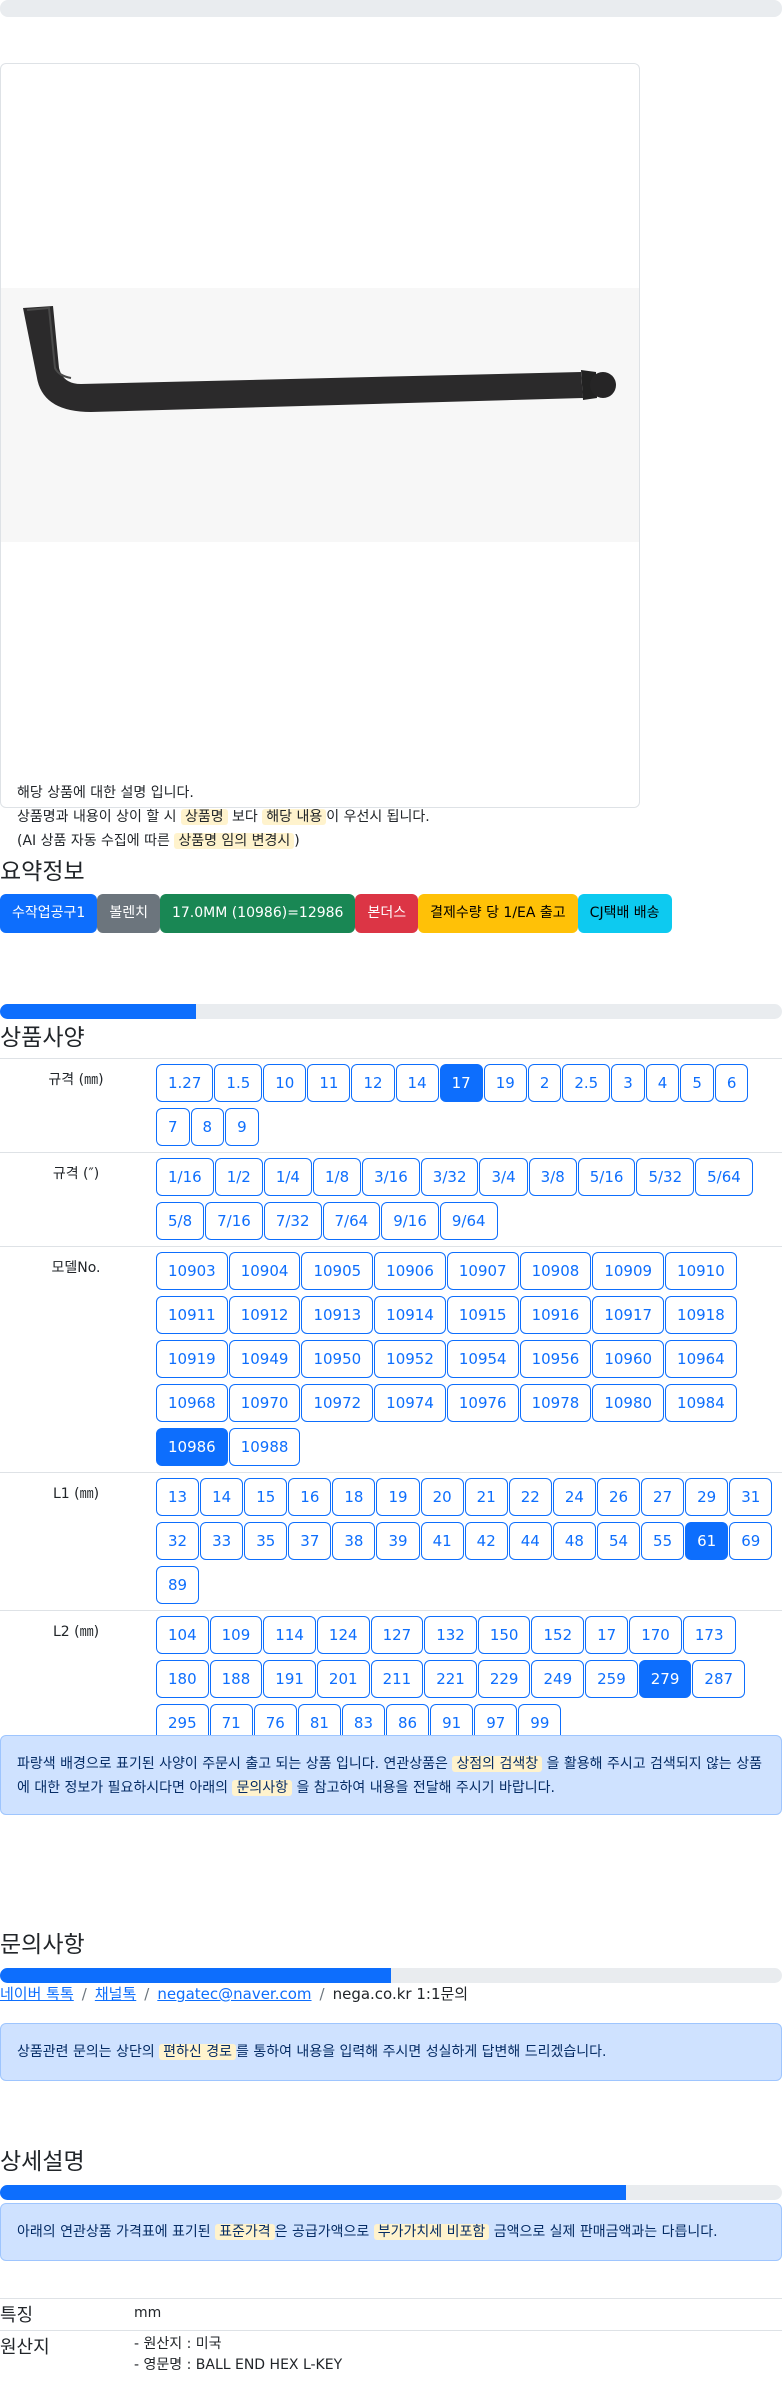  Describe the element at coordinates (266, 1497) in the screenshot. I see `spec-option-button: 15` at that location.